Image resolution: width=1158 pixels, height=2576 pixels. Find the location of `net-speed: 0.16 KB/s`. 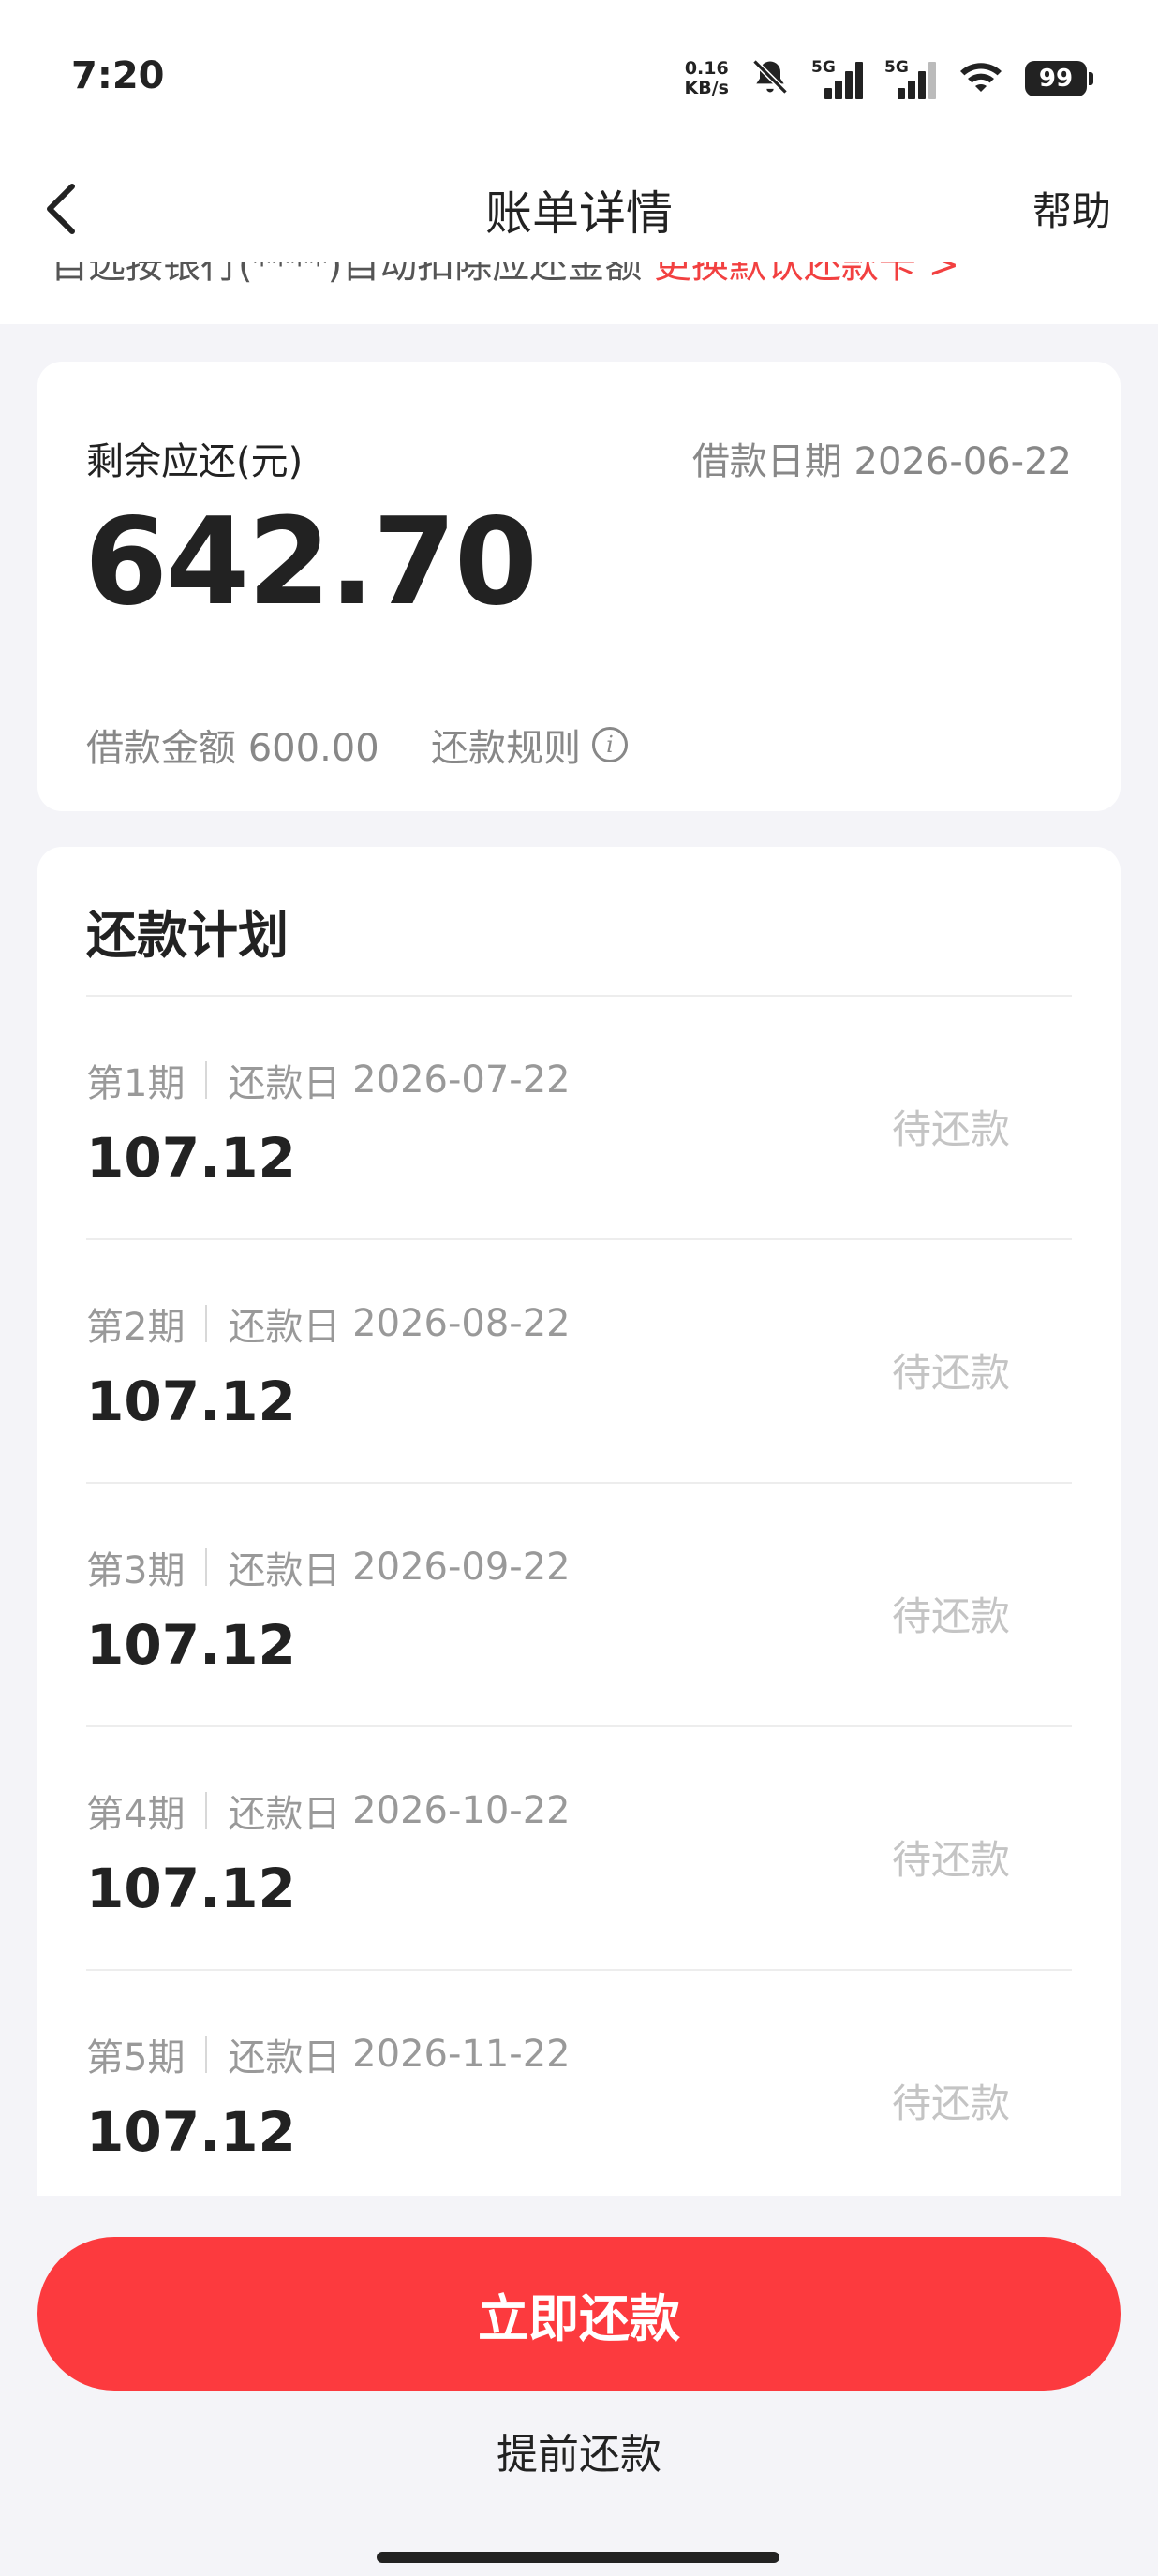

net-speed: 0.16 KB/s is located at coordinates (707, 78).